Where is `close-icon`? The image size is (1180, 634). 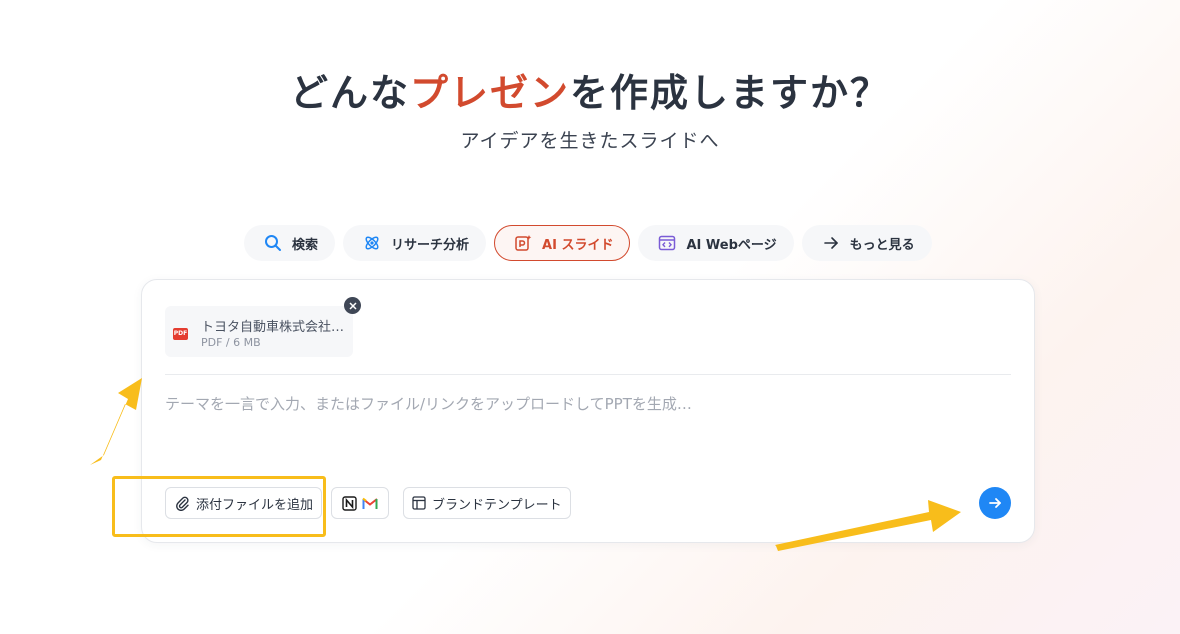
close-icon is located at coordinates (352, 305).